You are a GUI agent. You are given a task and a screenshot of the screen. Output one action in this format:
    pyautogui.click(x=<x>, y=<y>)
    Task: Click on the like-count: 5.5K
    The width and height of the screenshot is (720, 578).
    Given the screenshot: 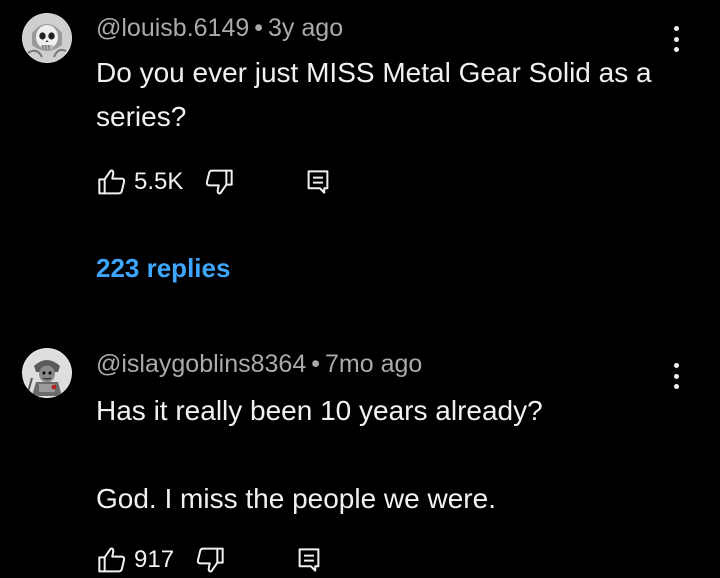 What is the action you would take?
    pyautogui.click(x=159, y=181)
    